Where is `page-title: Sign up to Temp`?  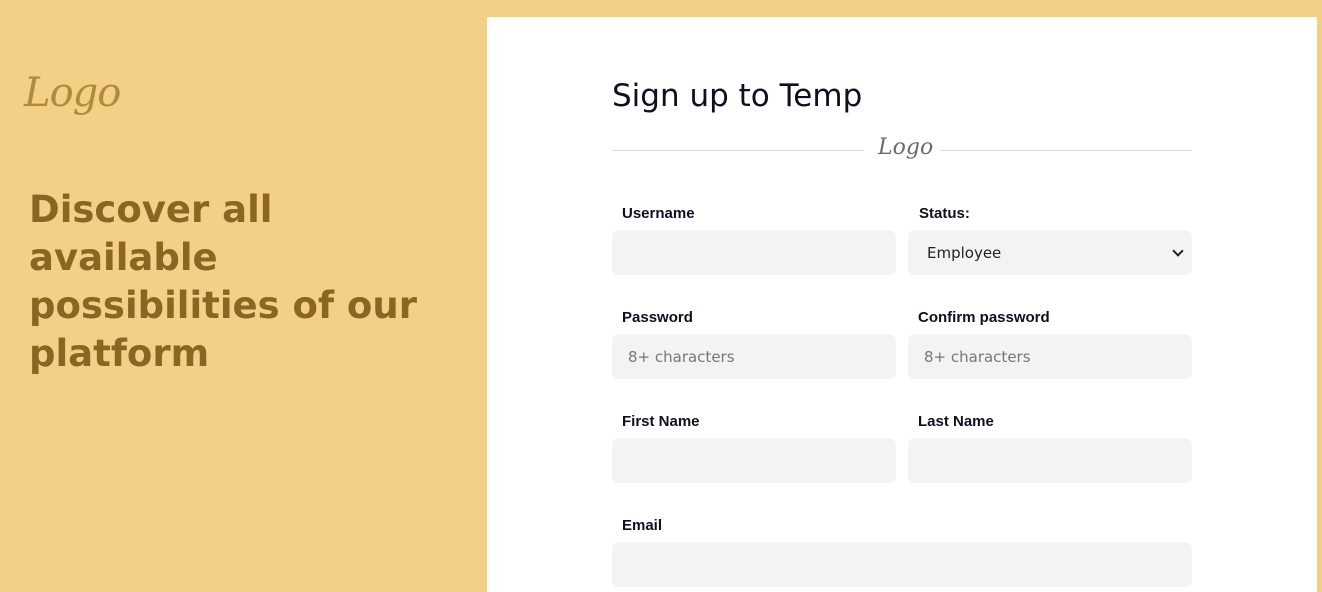 page-title: Sign up to Temp is located at coordinates (737, 96).